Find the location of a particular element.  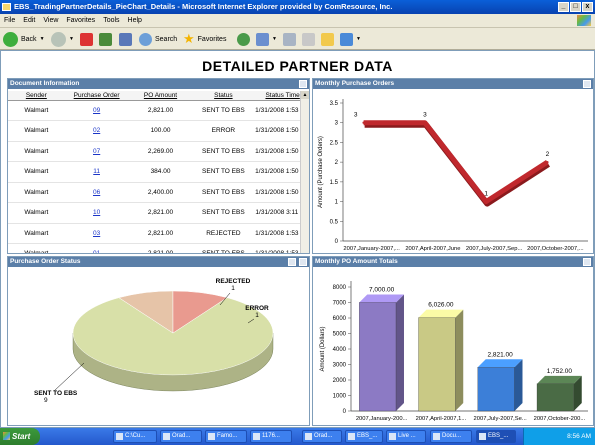

folder-icon is located at coordinates (327, 39).